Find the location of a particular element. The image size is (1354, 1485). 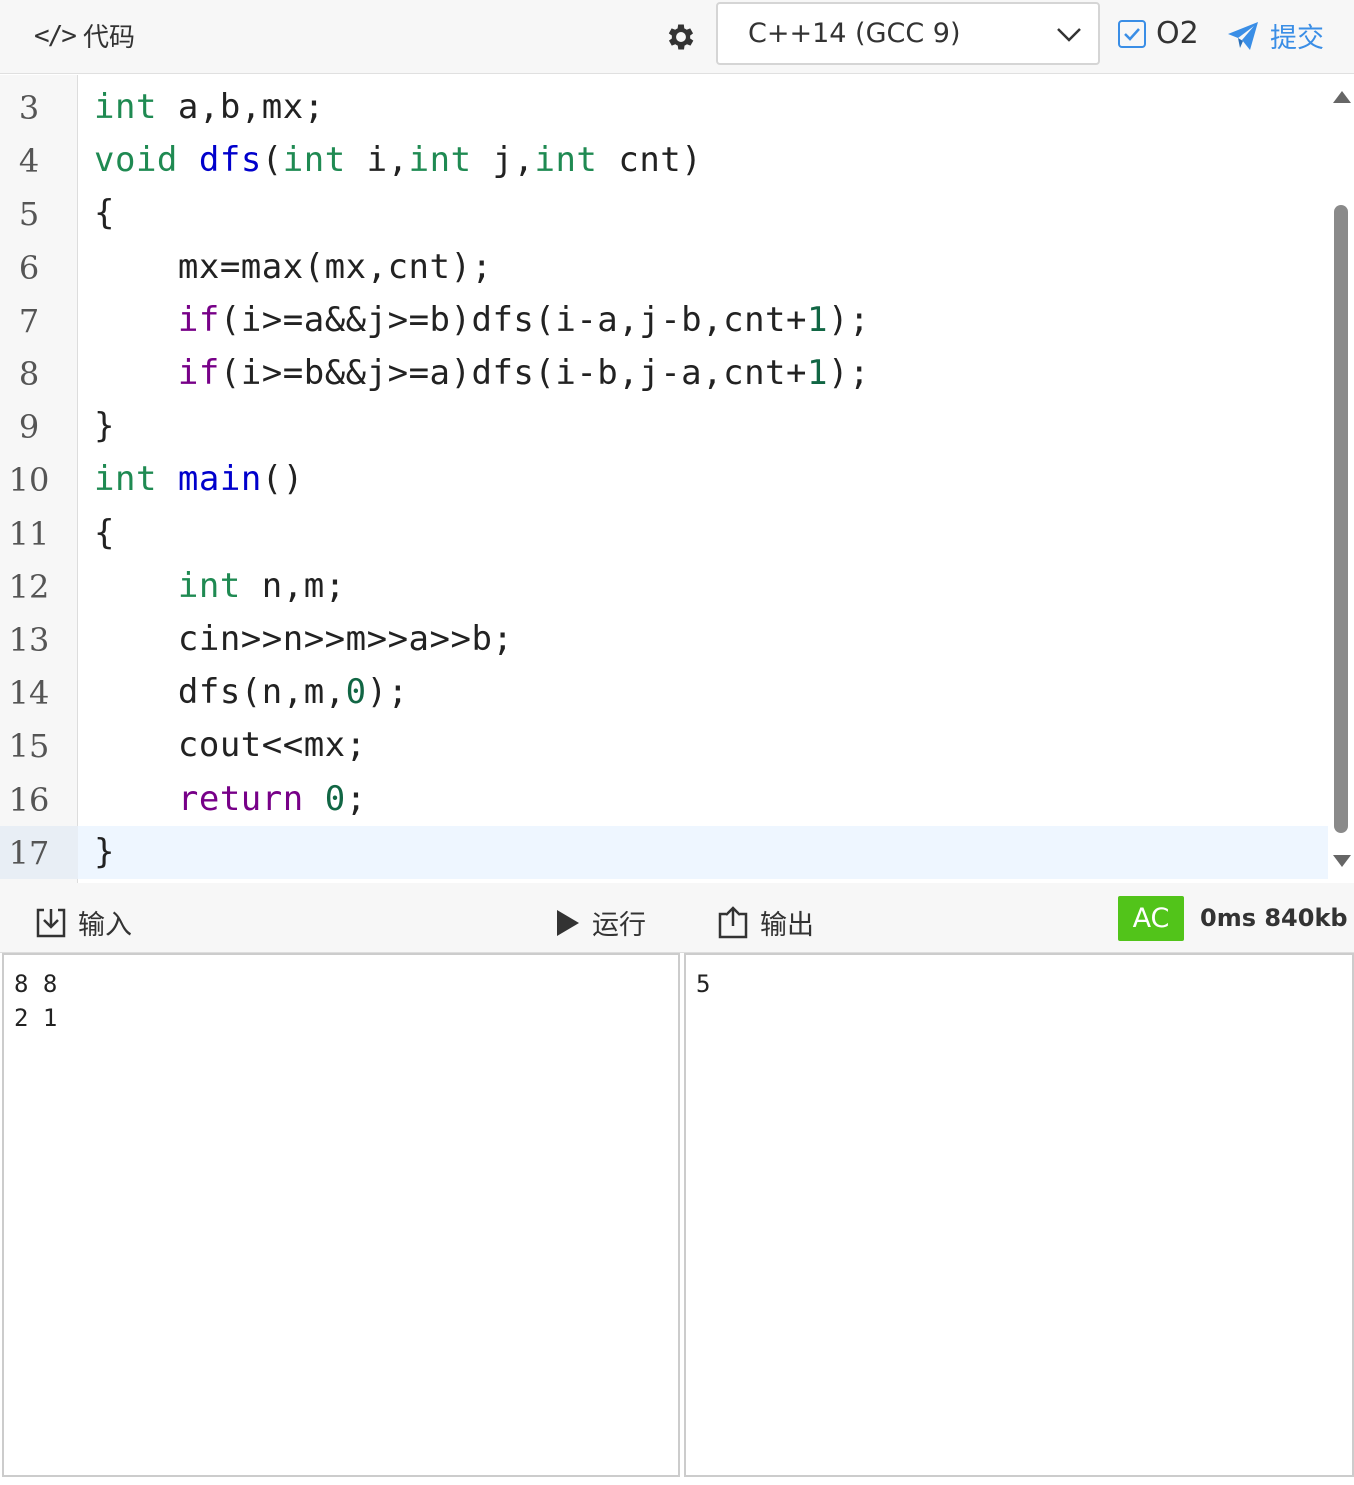

o2-toggle: O2 is located at coordinates (1158, 33).